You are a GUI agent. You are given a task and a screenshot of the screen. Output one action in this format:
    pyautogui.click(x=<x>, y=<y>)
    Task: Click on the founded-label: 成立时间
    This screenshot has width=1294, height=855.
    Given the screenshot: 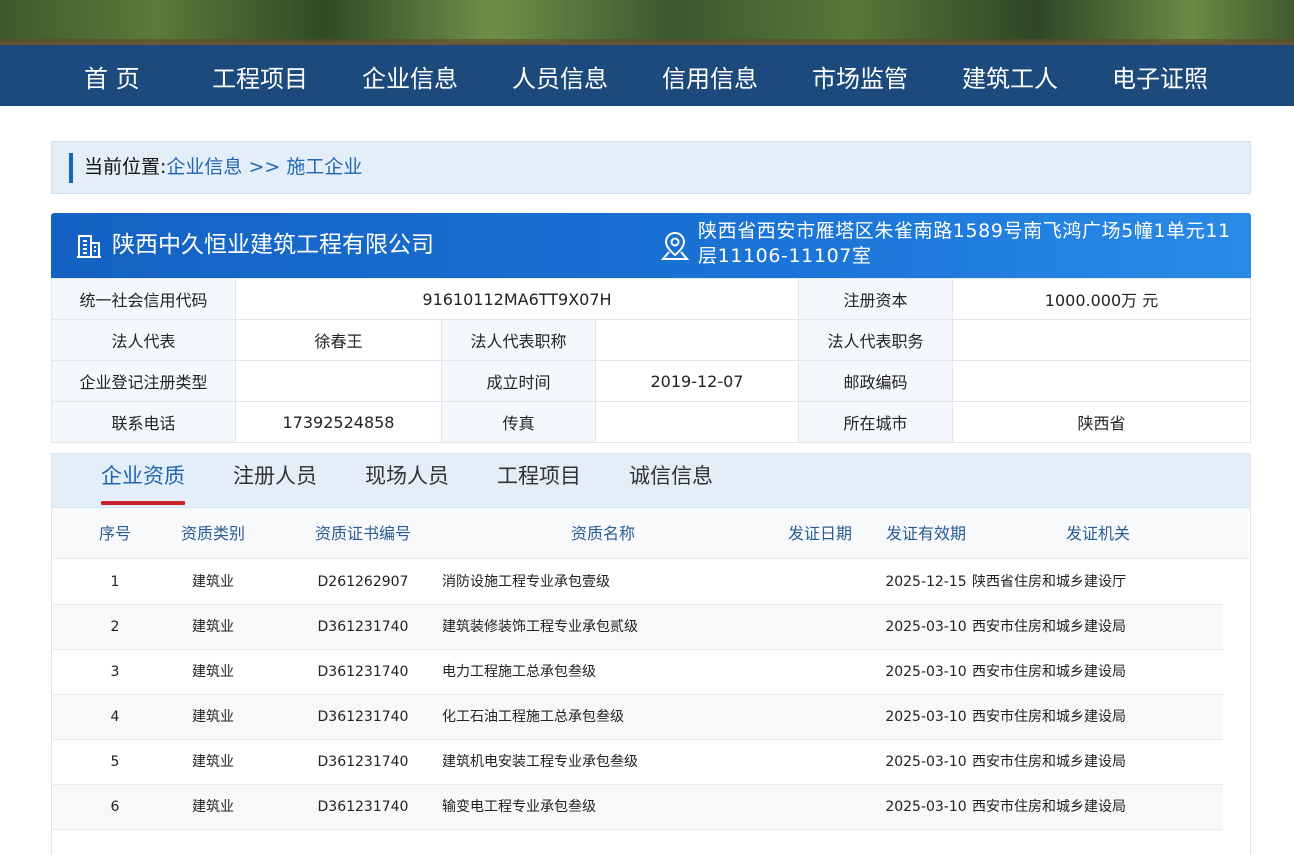 What is the action you would take?
    pyautogui.click(x=518, y=381)
    